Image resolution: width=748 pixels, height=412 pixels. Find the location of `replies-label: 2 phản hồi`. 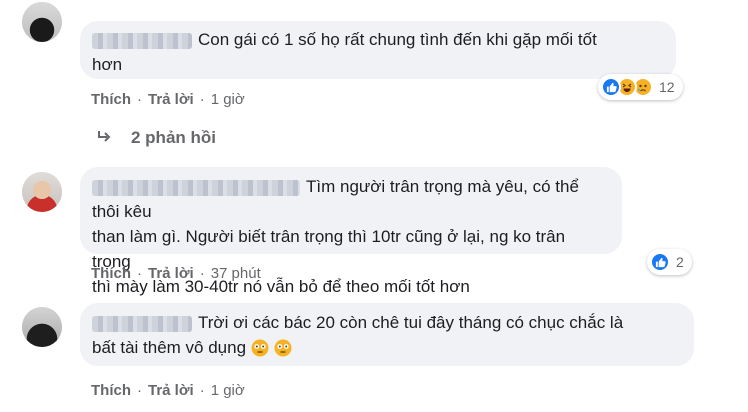

replies-label: 2 phản hồi is located at coordinates (173, 137).